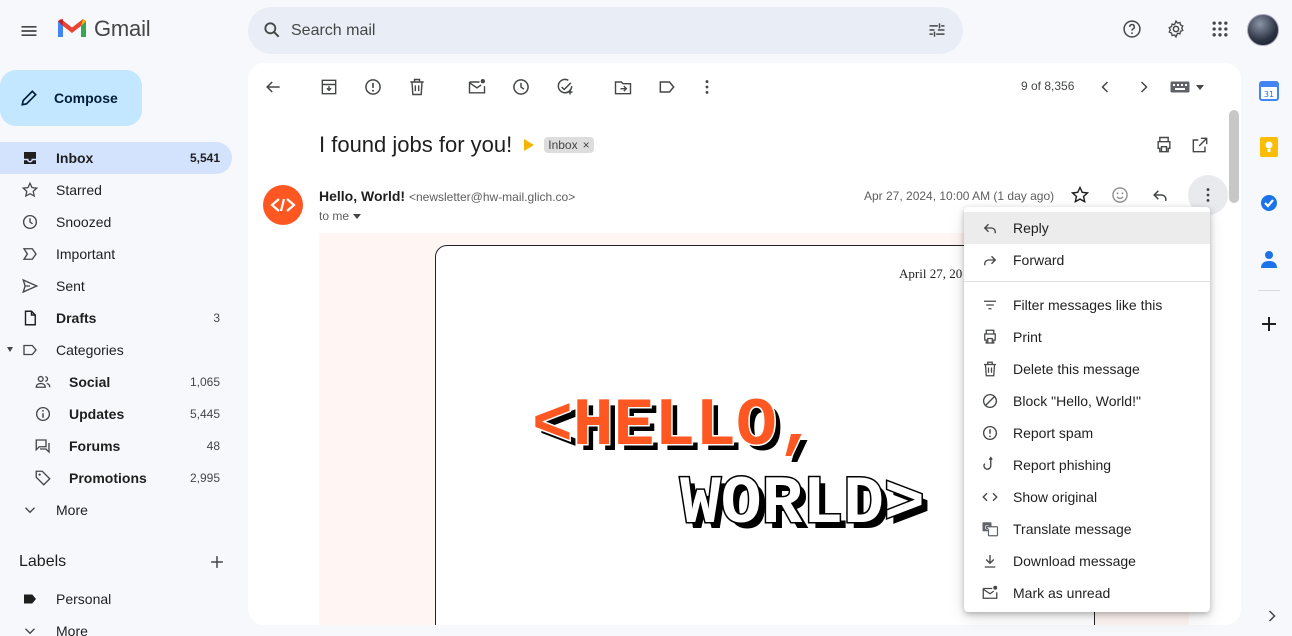 The height and width of the screenshot is (636, 1292). Describe the element at coordinates (591, 31) in the screenshot. I see `search-input` at that location.